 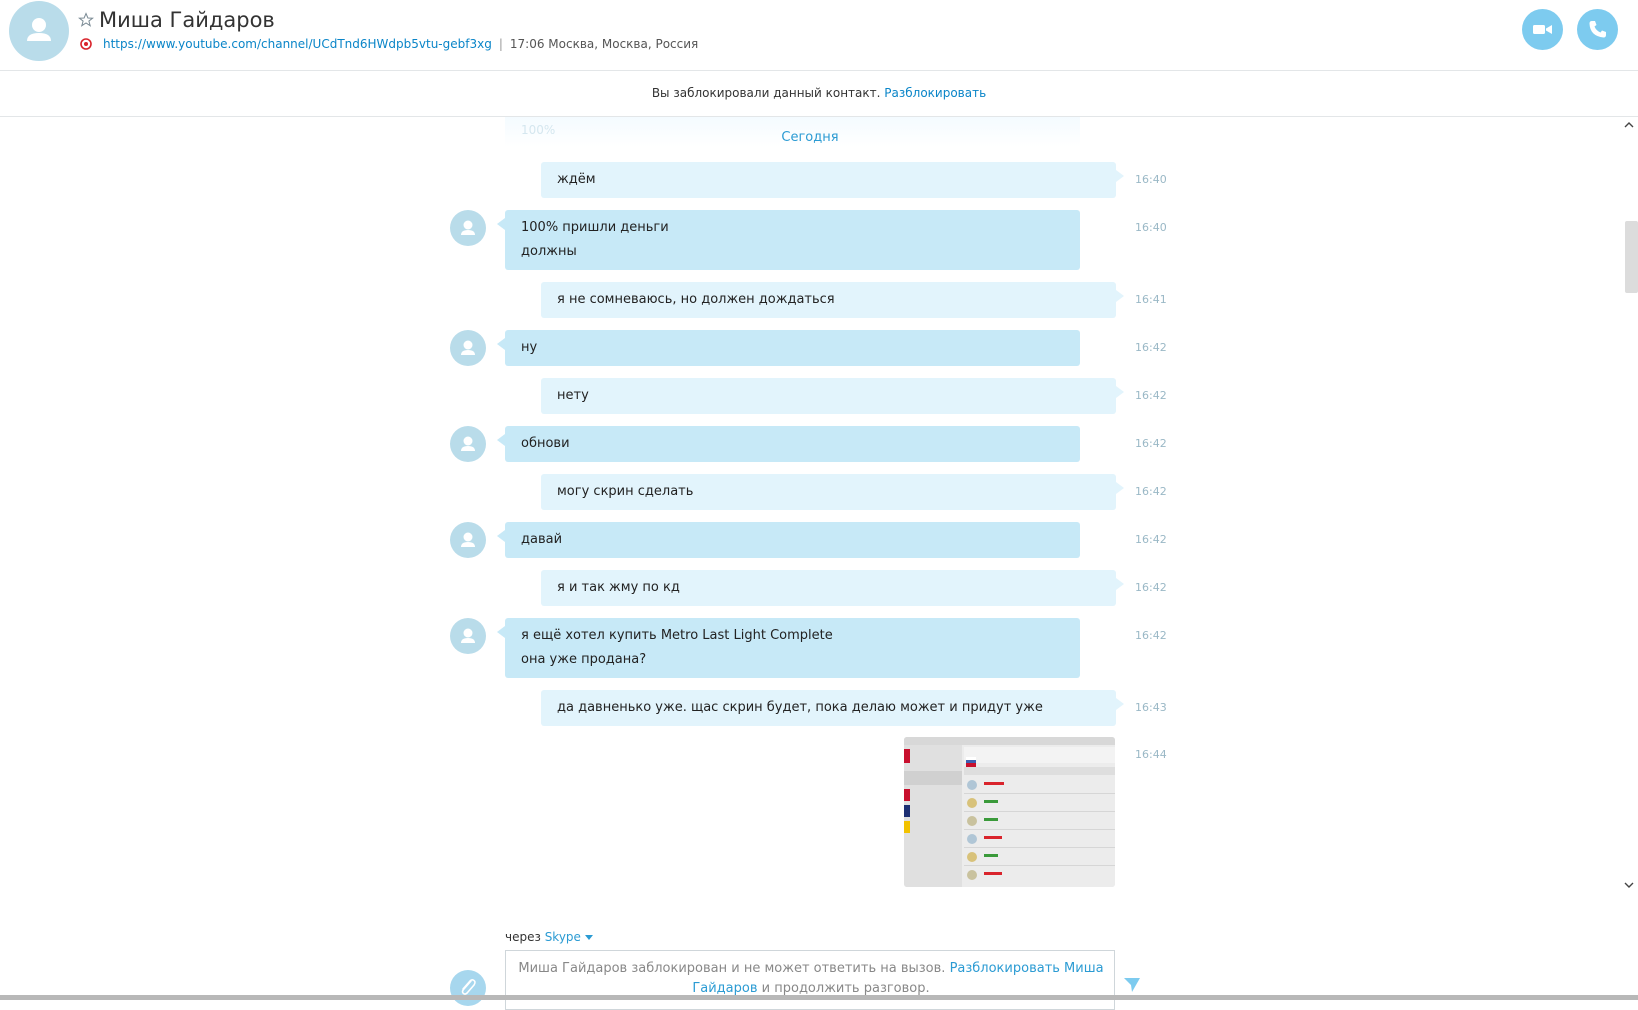 I want to click on outgoing-message: я и так жму по кд, so click(x=832, y=588).